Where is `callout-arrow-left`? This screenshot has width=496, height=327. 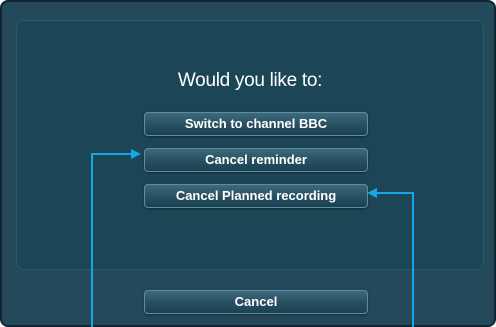 callout-arrow-left is located at coordinates (116, 238).